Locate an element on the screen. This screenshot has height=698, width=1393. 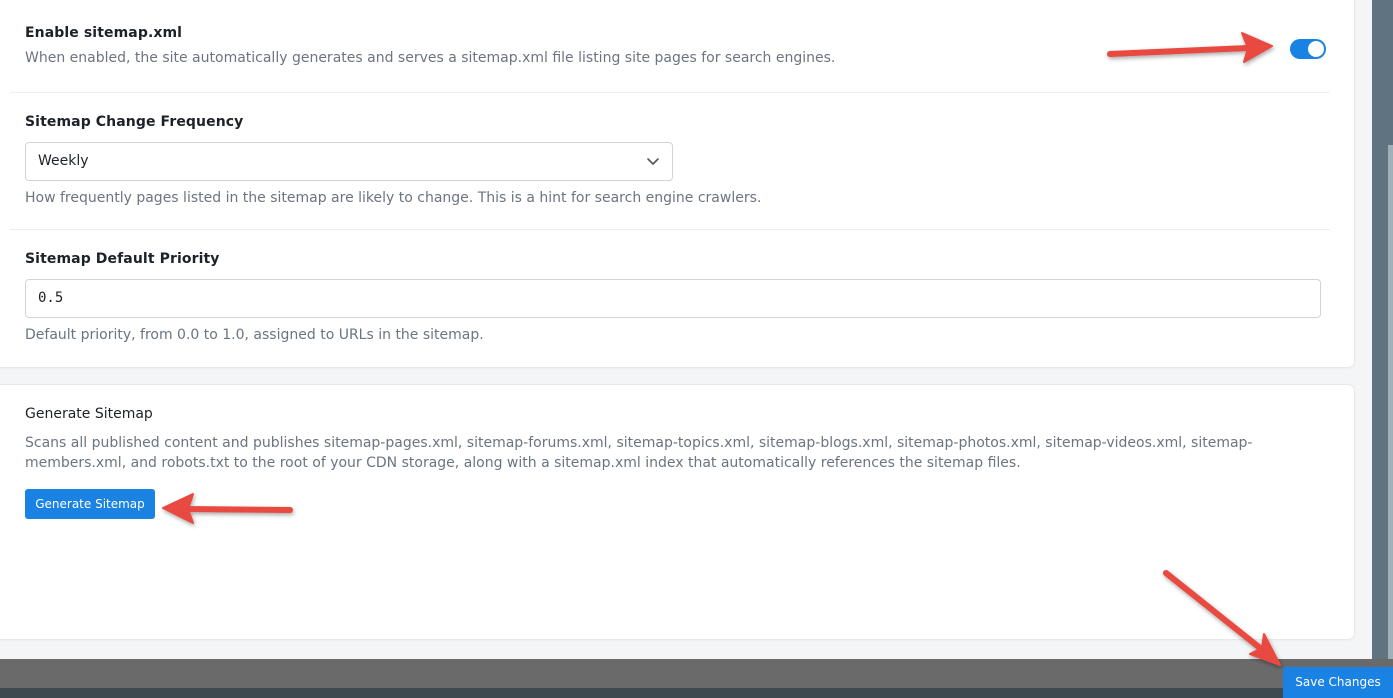
change-frequency-title: Sitemap Change Frequency is located at coordinates (134, 122).